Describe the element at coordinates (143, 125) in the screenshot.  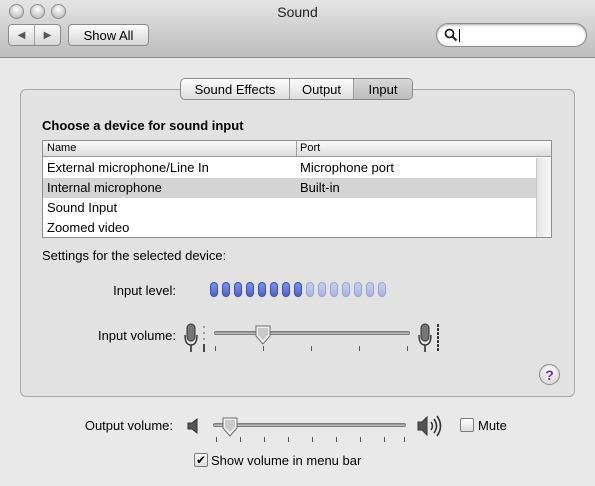
I see `device-list-heading: Choose a device for sound input` at that location.